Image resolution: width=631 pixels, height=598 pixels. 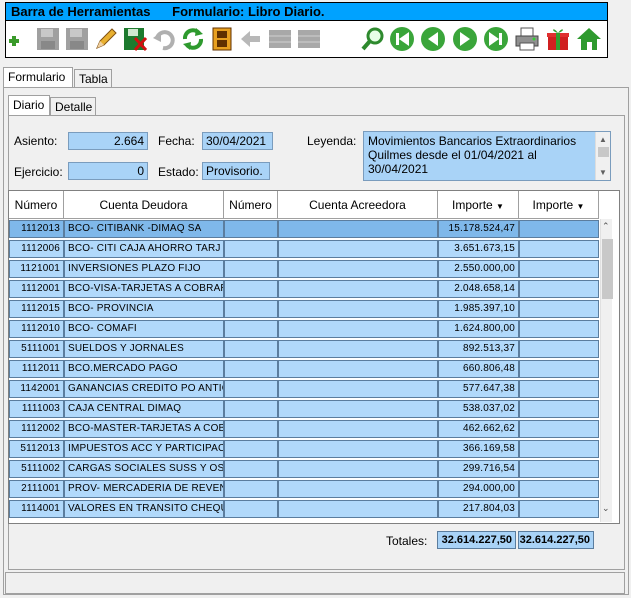 I want to click on cell-cuenta-deudora: BCO.MERCADO PAGO, so click(x=144, y=369).